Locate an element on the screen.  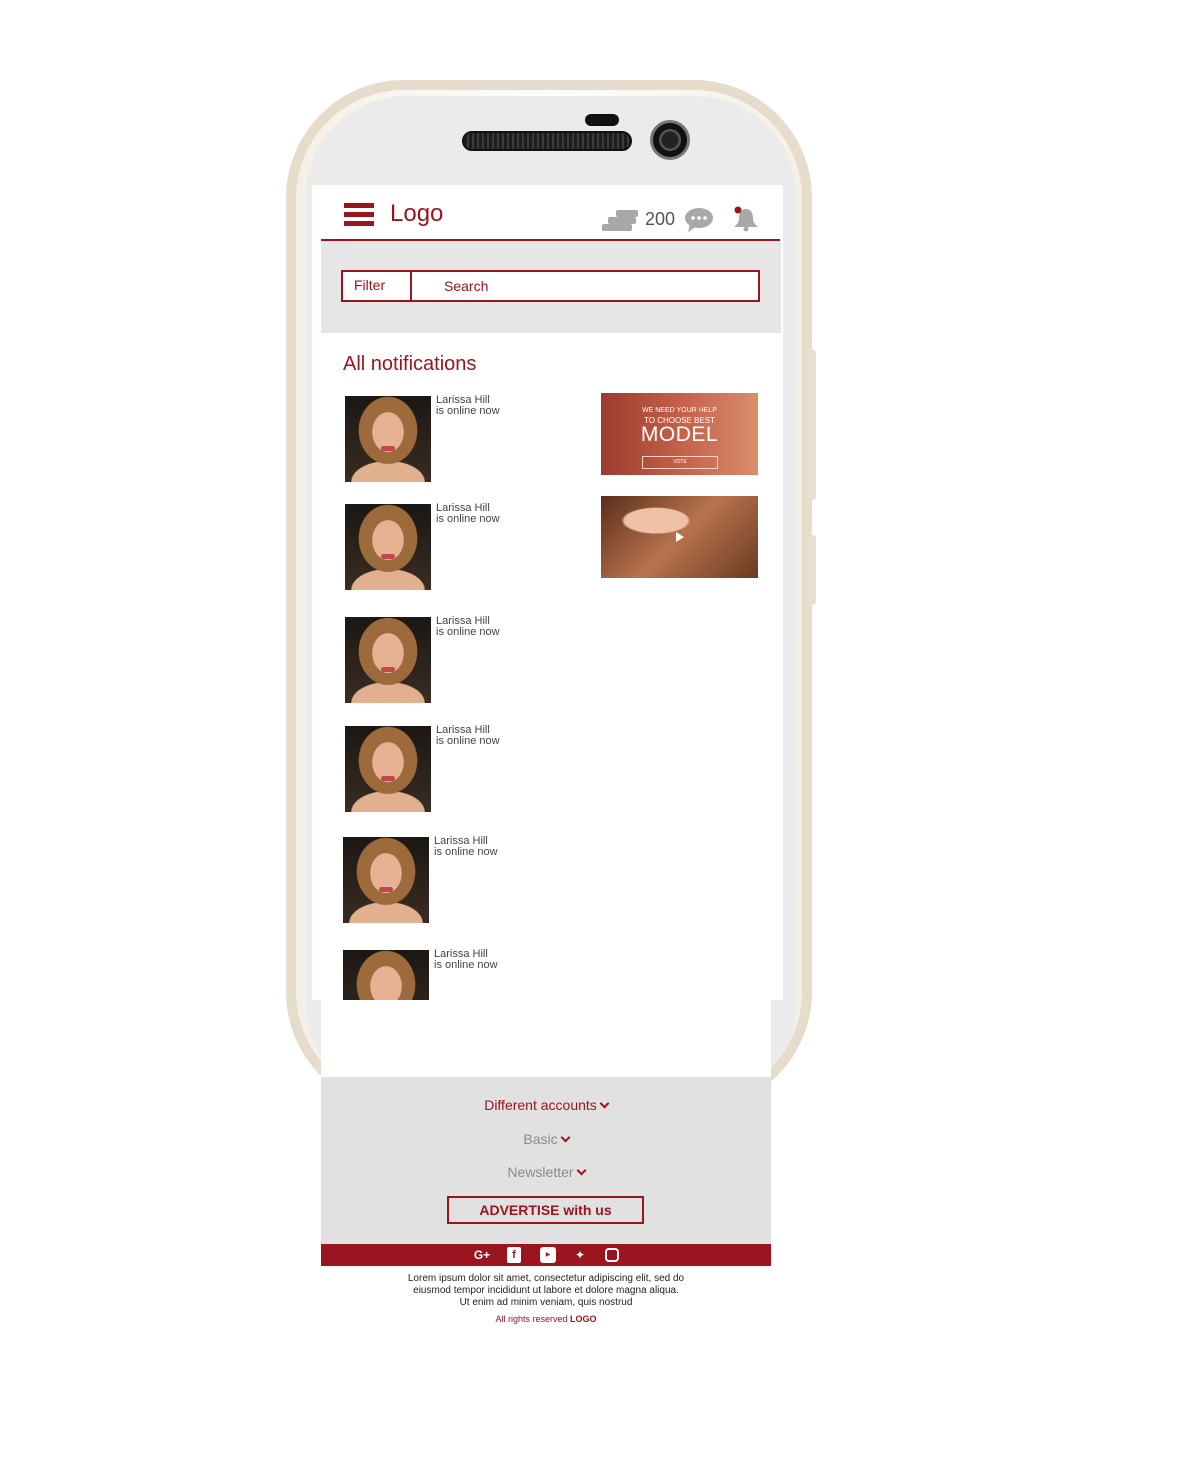
social-bar: G+ f ▶ ✦ is located at coordinates (546, 1255).